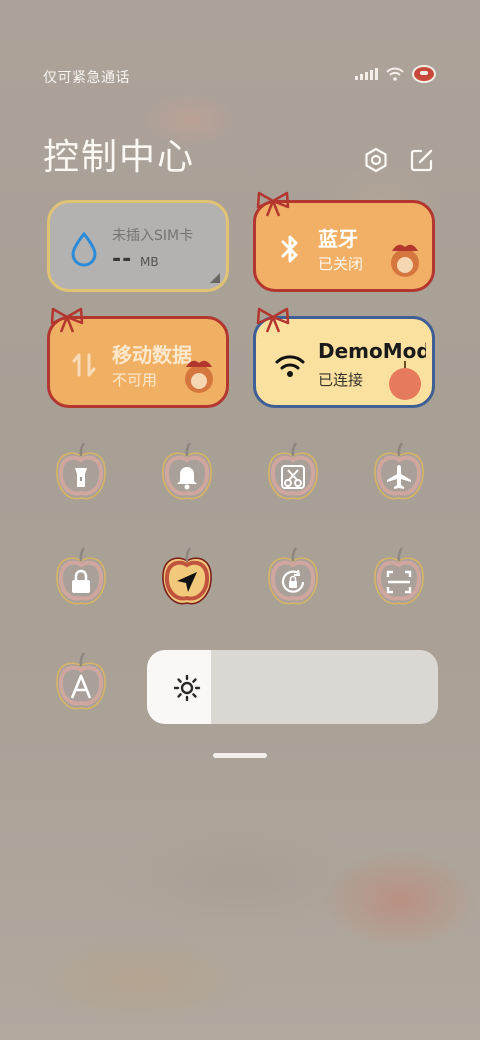 This screenshot has height=1040, width=480. Describe the element at coordinates (293, 581) in the screenshot. I see `rotate-lock-icon` at that location.